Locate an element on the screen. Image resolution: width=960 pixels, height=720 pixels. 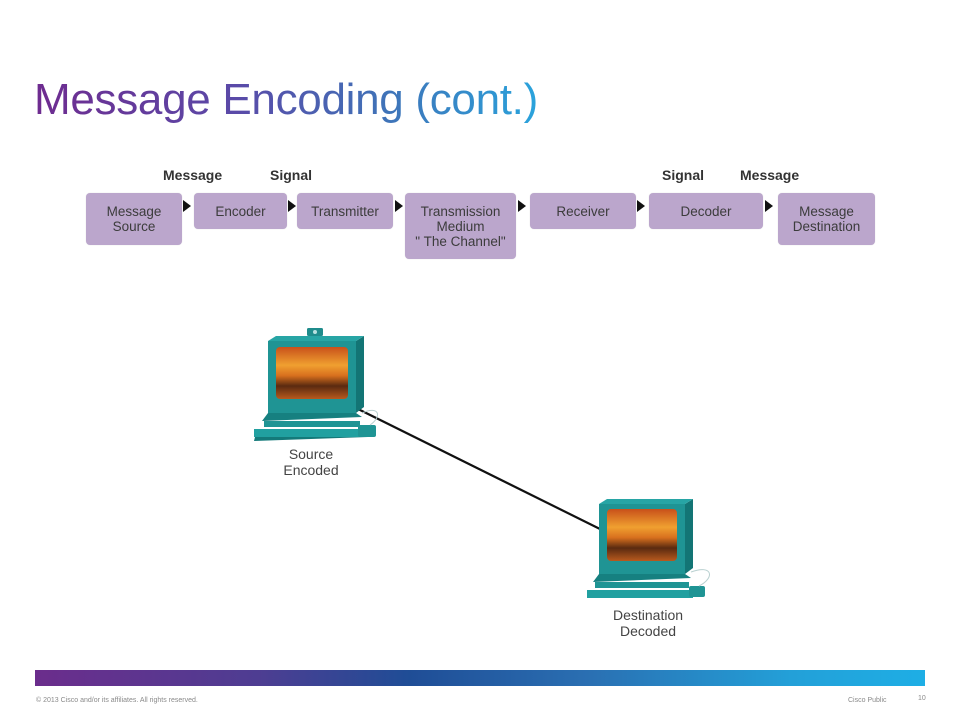
destination-computer-icon is located at coordinates (648, 548).